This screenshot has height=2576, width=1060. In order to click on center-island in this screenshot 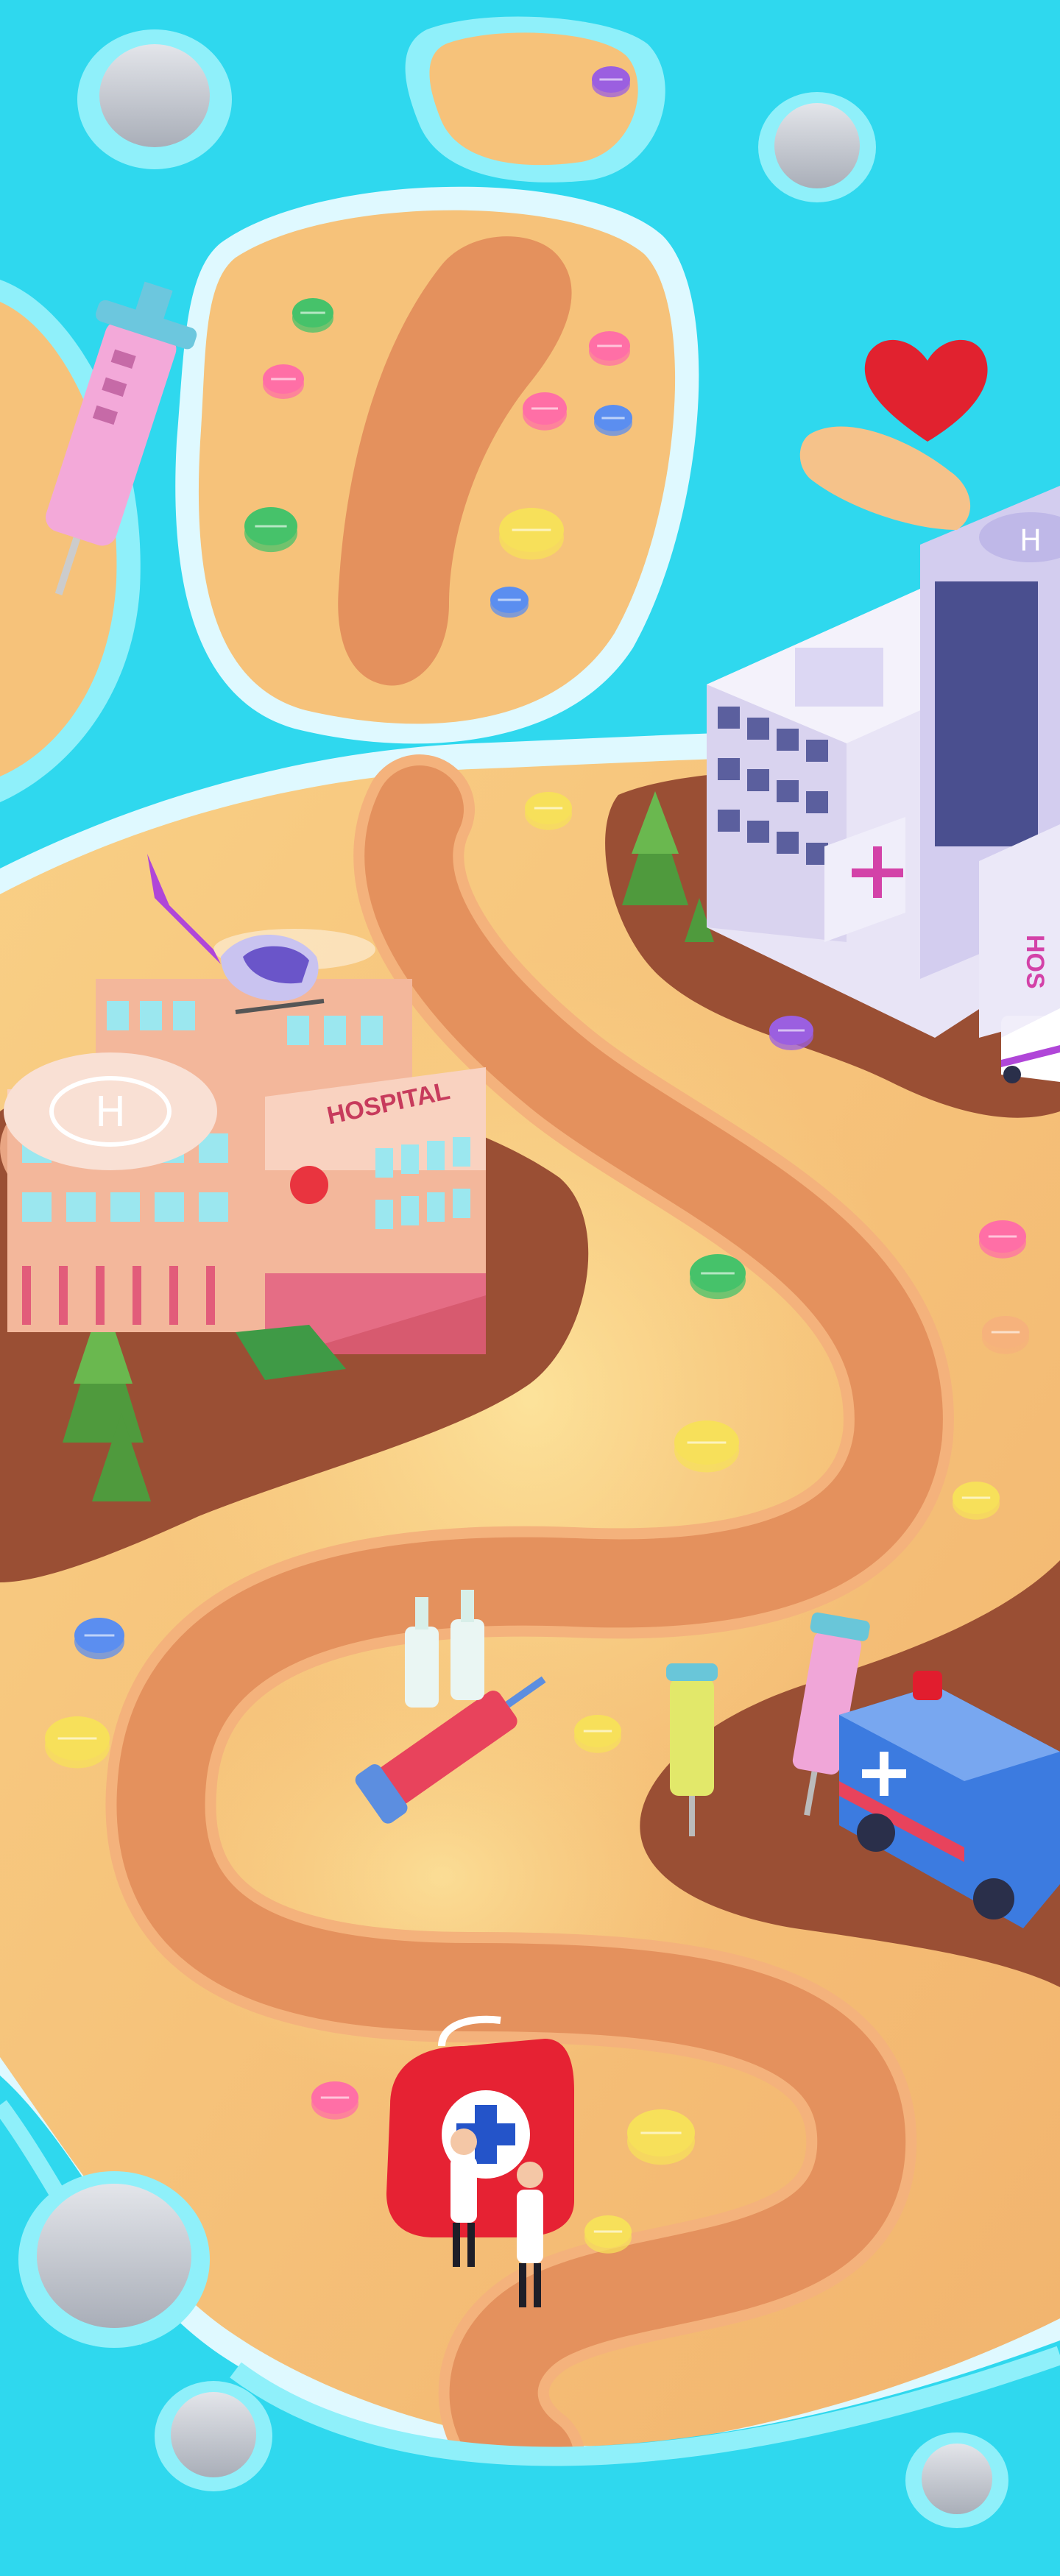, I will do `click(437, 465)`.